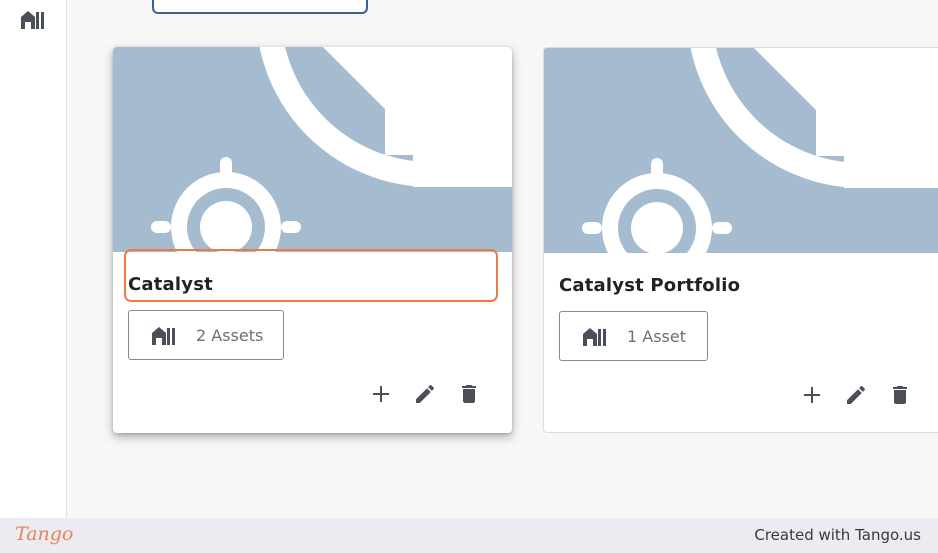 The width and height of the screenshot is (938, 553). Describe the element at coordinates (33, 259) in the screenshot. I see `sidebar` at that location.